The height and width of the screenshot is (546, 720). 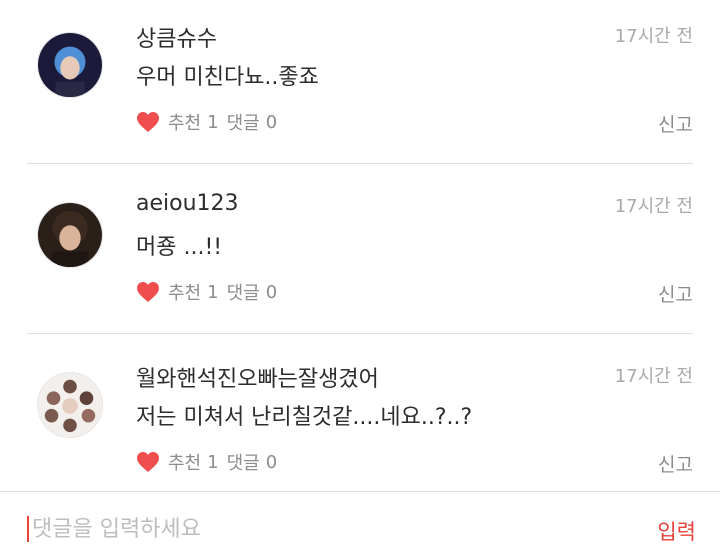 What do you see at coordinates (360, 517) in the screenshot?
I see `comment-composer: 입력` at bounding box center [360, 517].